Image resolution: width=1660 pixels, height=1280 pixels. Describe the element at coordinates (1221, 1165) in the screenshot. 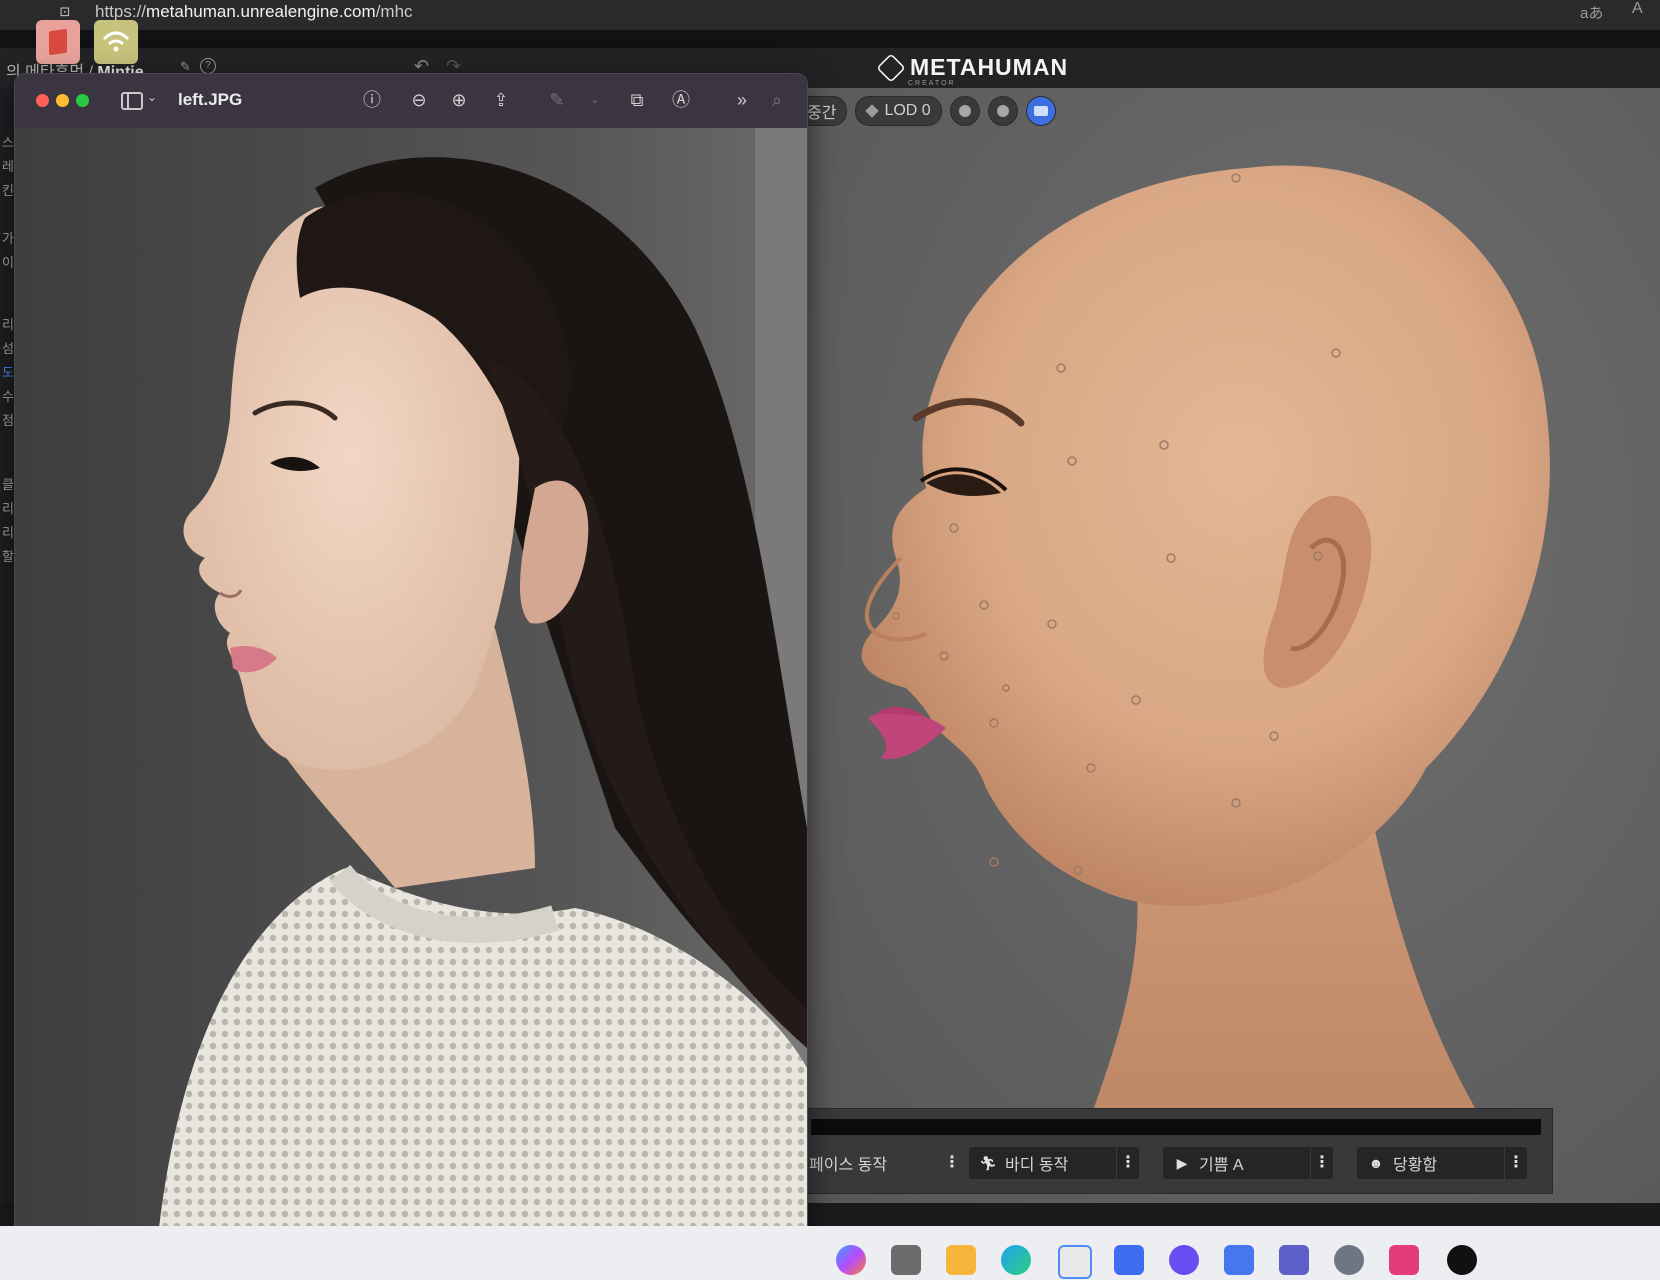

I see `expression-a-label: 기쁨 A` at that location.